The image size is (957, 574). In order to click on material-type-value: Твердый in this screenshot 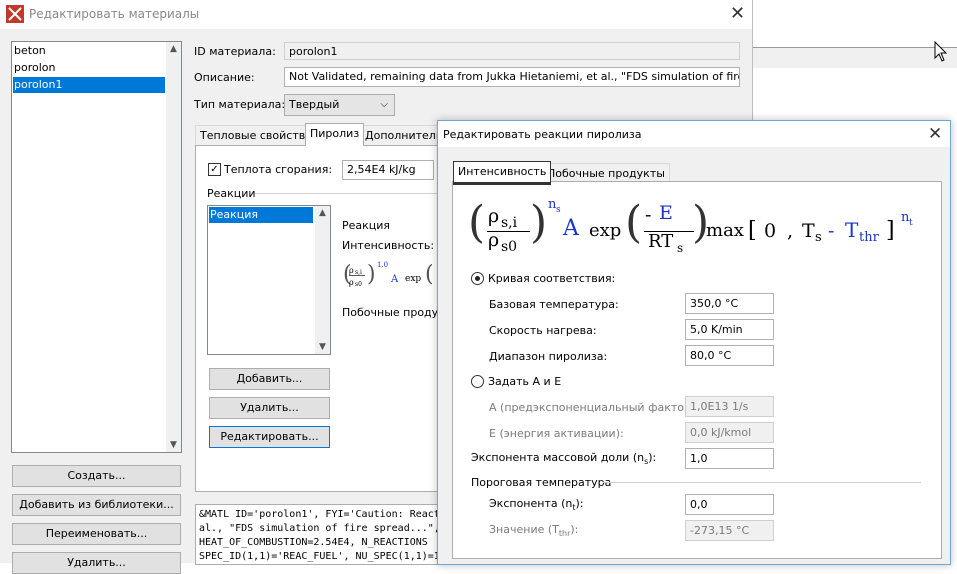, I will do `click(314, 104)`.